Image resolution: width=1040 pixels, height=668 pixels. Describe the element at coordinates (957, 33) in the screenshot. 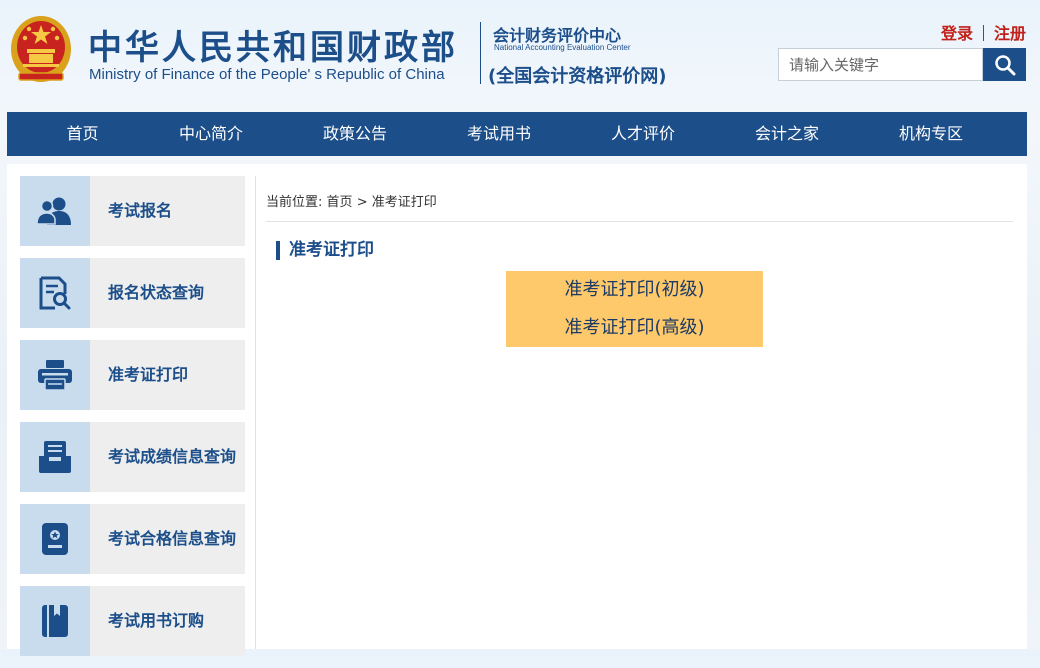

I see `login-link: 登录` at that location.